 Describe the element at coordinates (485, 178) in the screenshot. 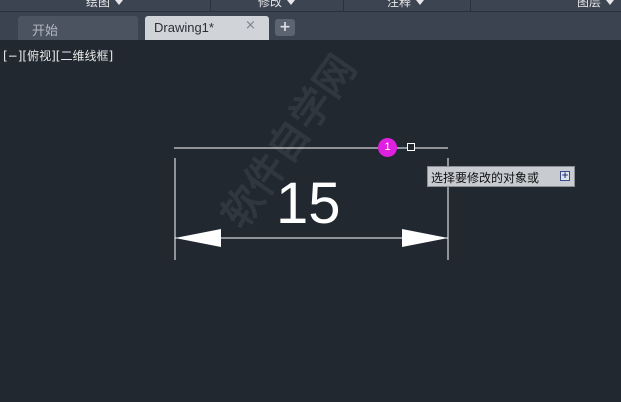

I see `command-prompt-text: 选择要修改的对象或` at that location.